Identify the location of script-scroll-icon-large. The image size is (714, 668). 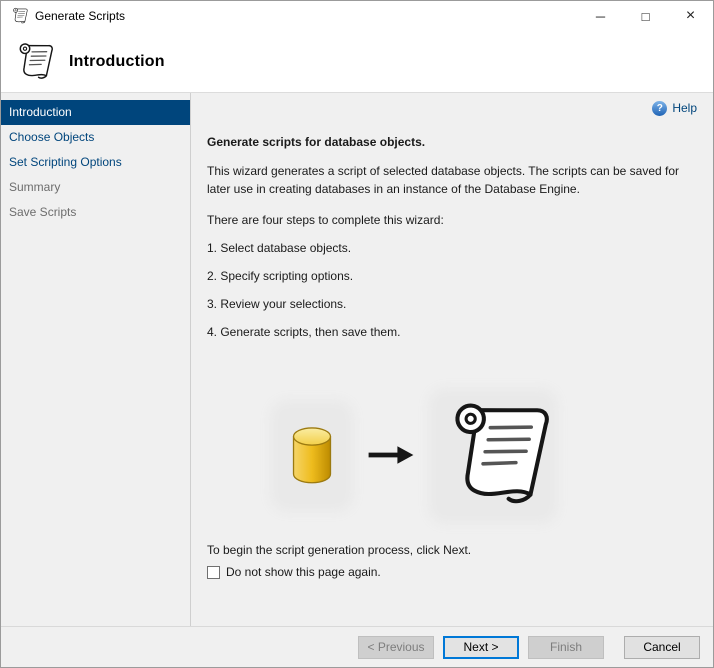
(33, 62).